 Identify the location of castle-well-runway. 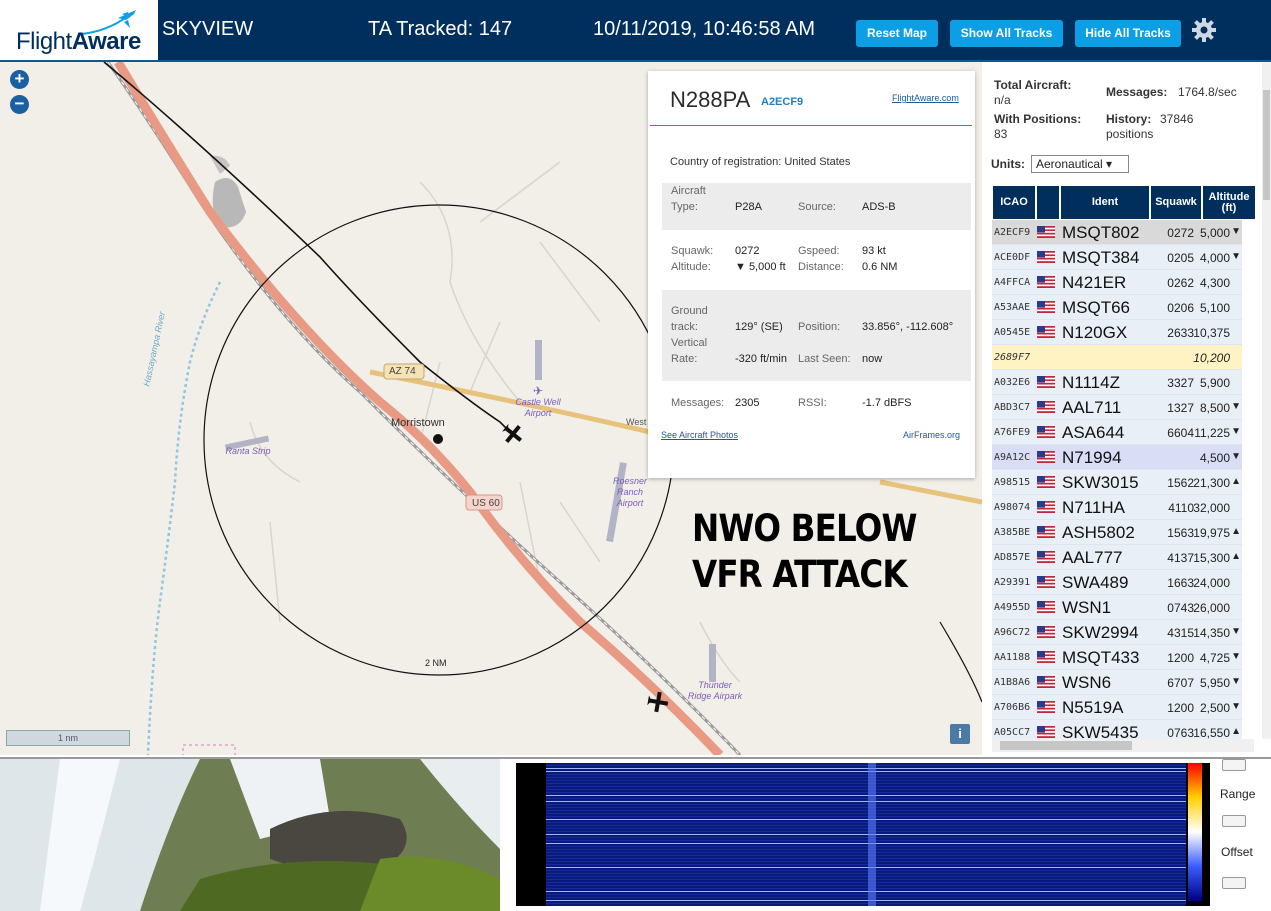
(538, 360).